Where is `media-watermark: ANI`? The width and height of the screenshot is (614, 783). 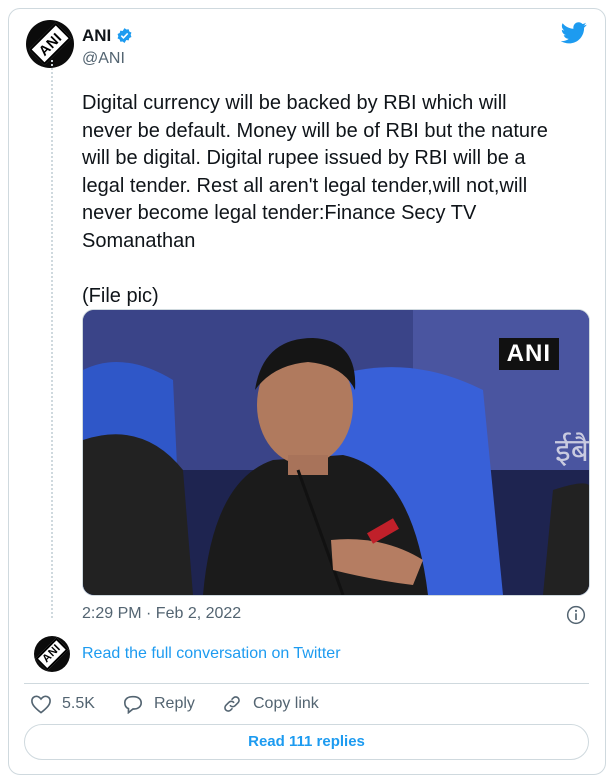 media-watermark: ANI is located at coordinates (528, 354).